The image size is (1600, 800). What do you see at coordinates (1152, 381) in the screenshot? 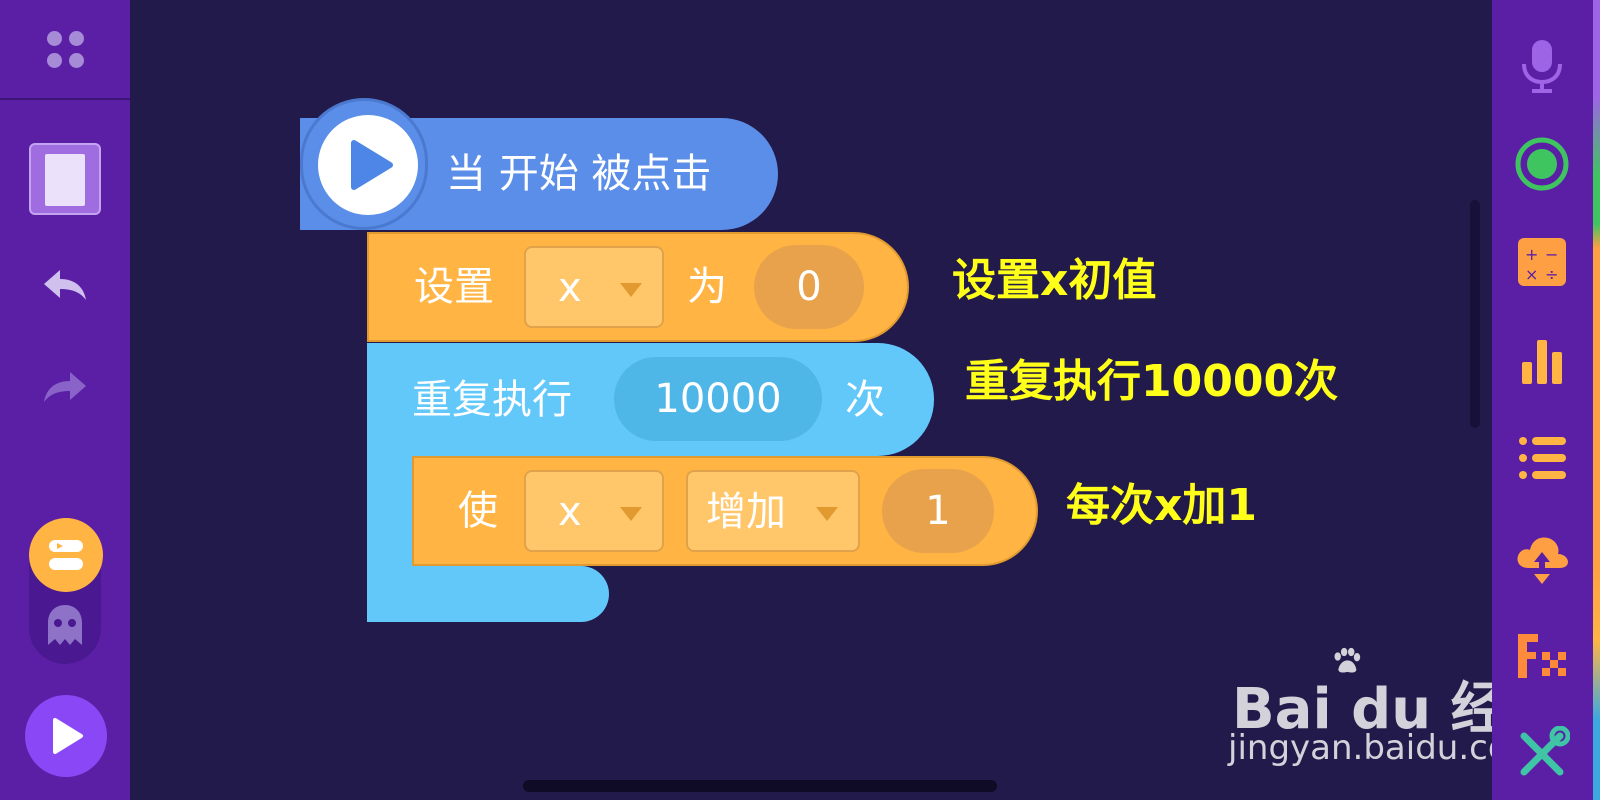
I see `annotation-repeat: 重复执行10000次` at bounding box center [1152, 381].